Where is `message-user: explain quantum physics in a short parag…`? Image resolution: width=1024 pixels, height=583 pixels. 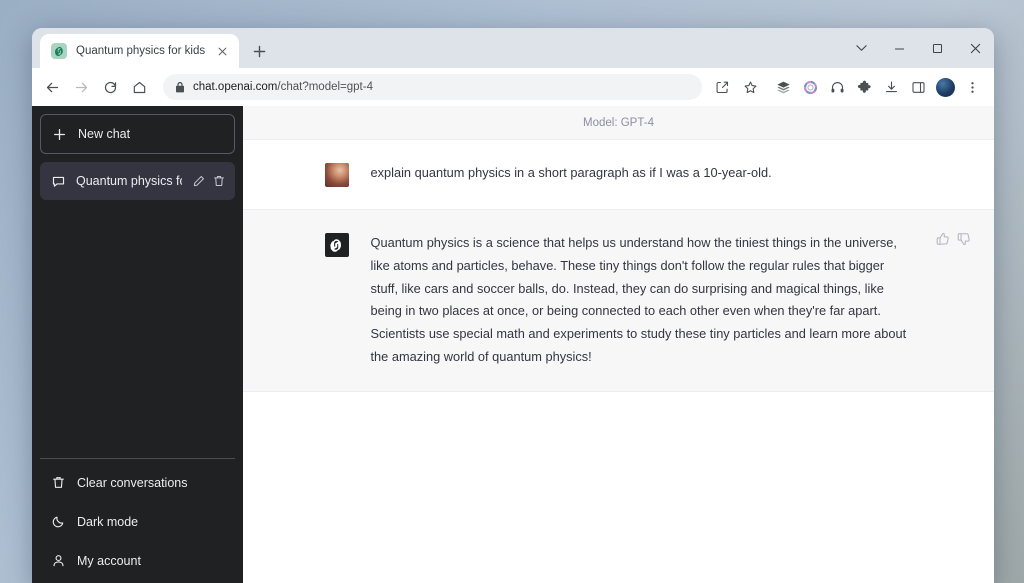
message-user: explain quantum physics in a short parag… is located at coordinates (618, 174).